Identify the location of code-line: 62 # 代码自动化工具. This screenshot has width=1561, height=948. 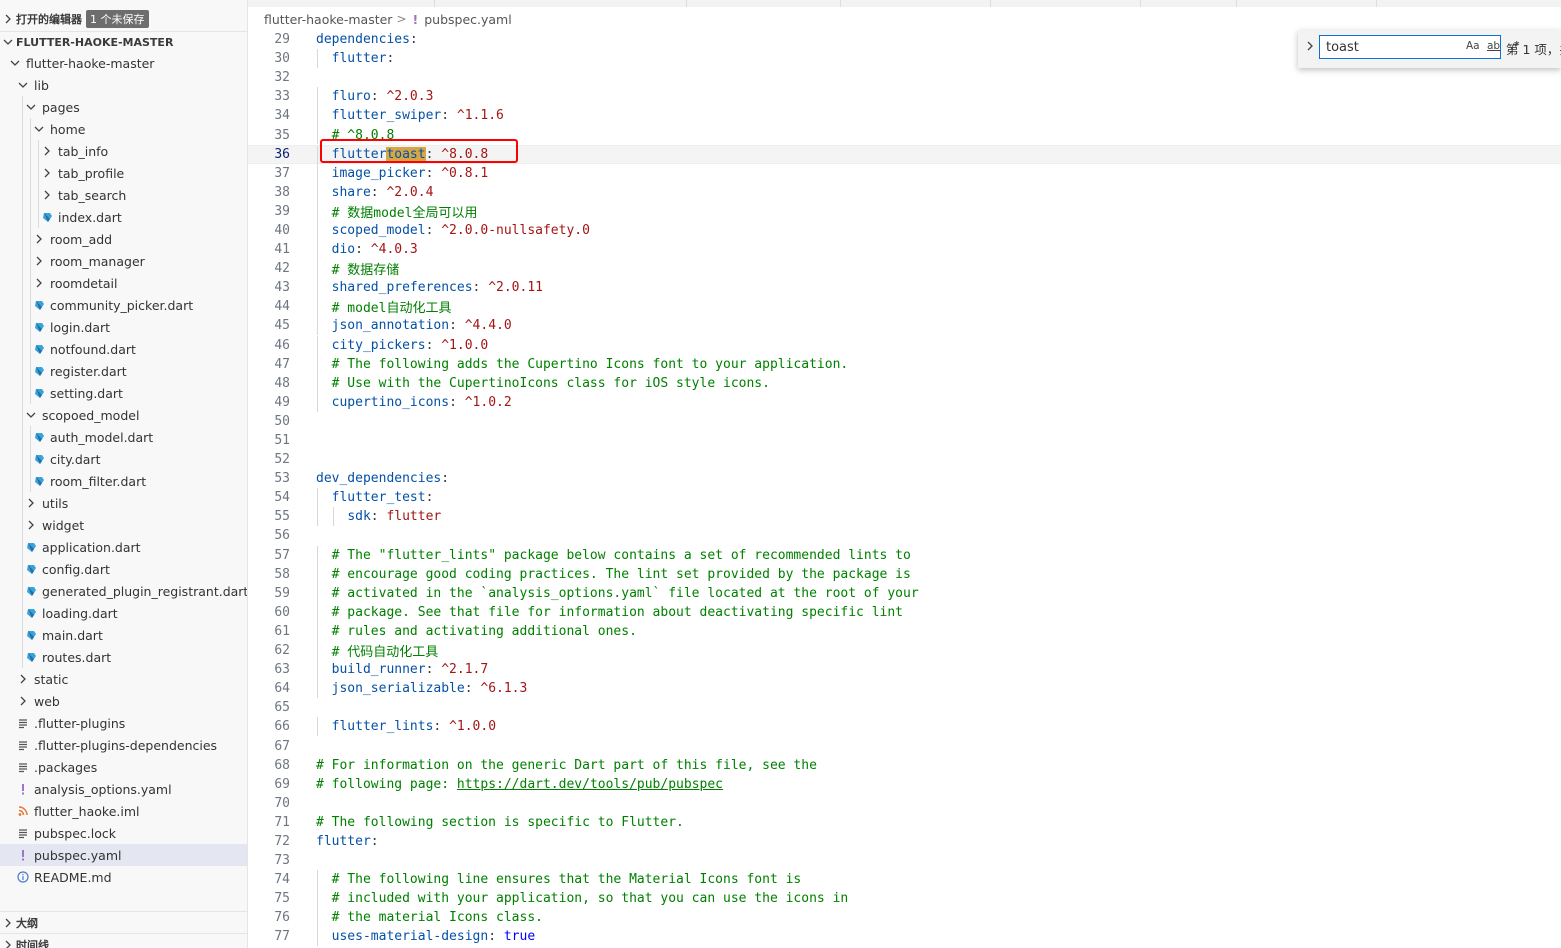
(904, 650).